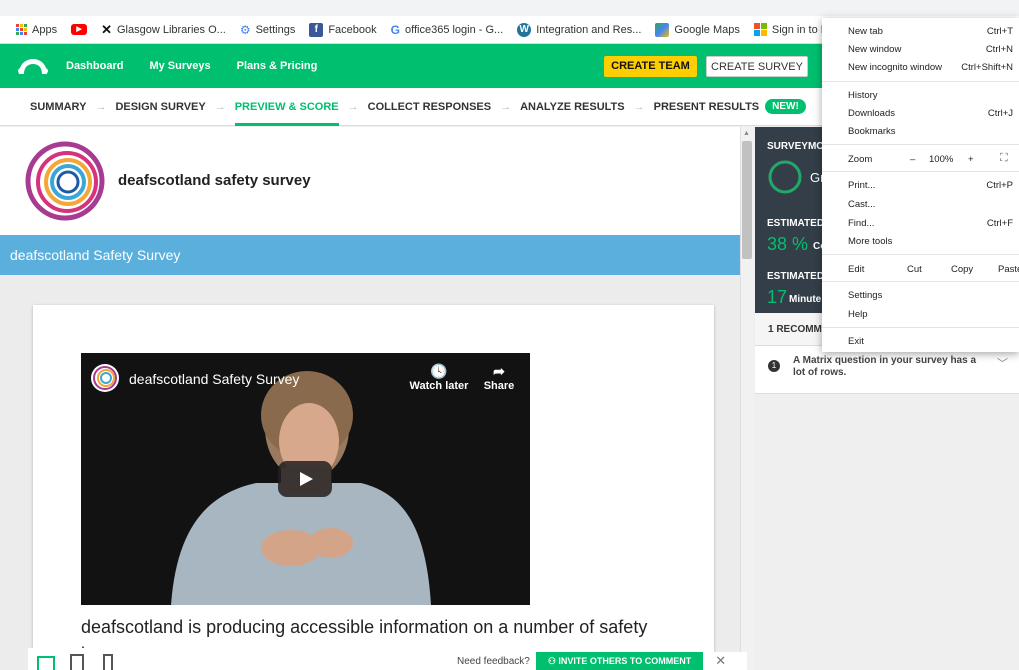 The width and height of the screenshot is (1019, 670). Describe the element at coordinates (524, 29) in the screenshot. I see `wordpress-icon: W` at that location.